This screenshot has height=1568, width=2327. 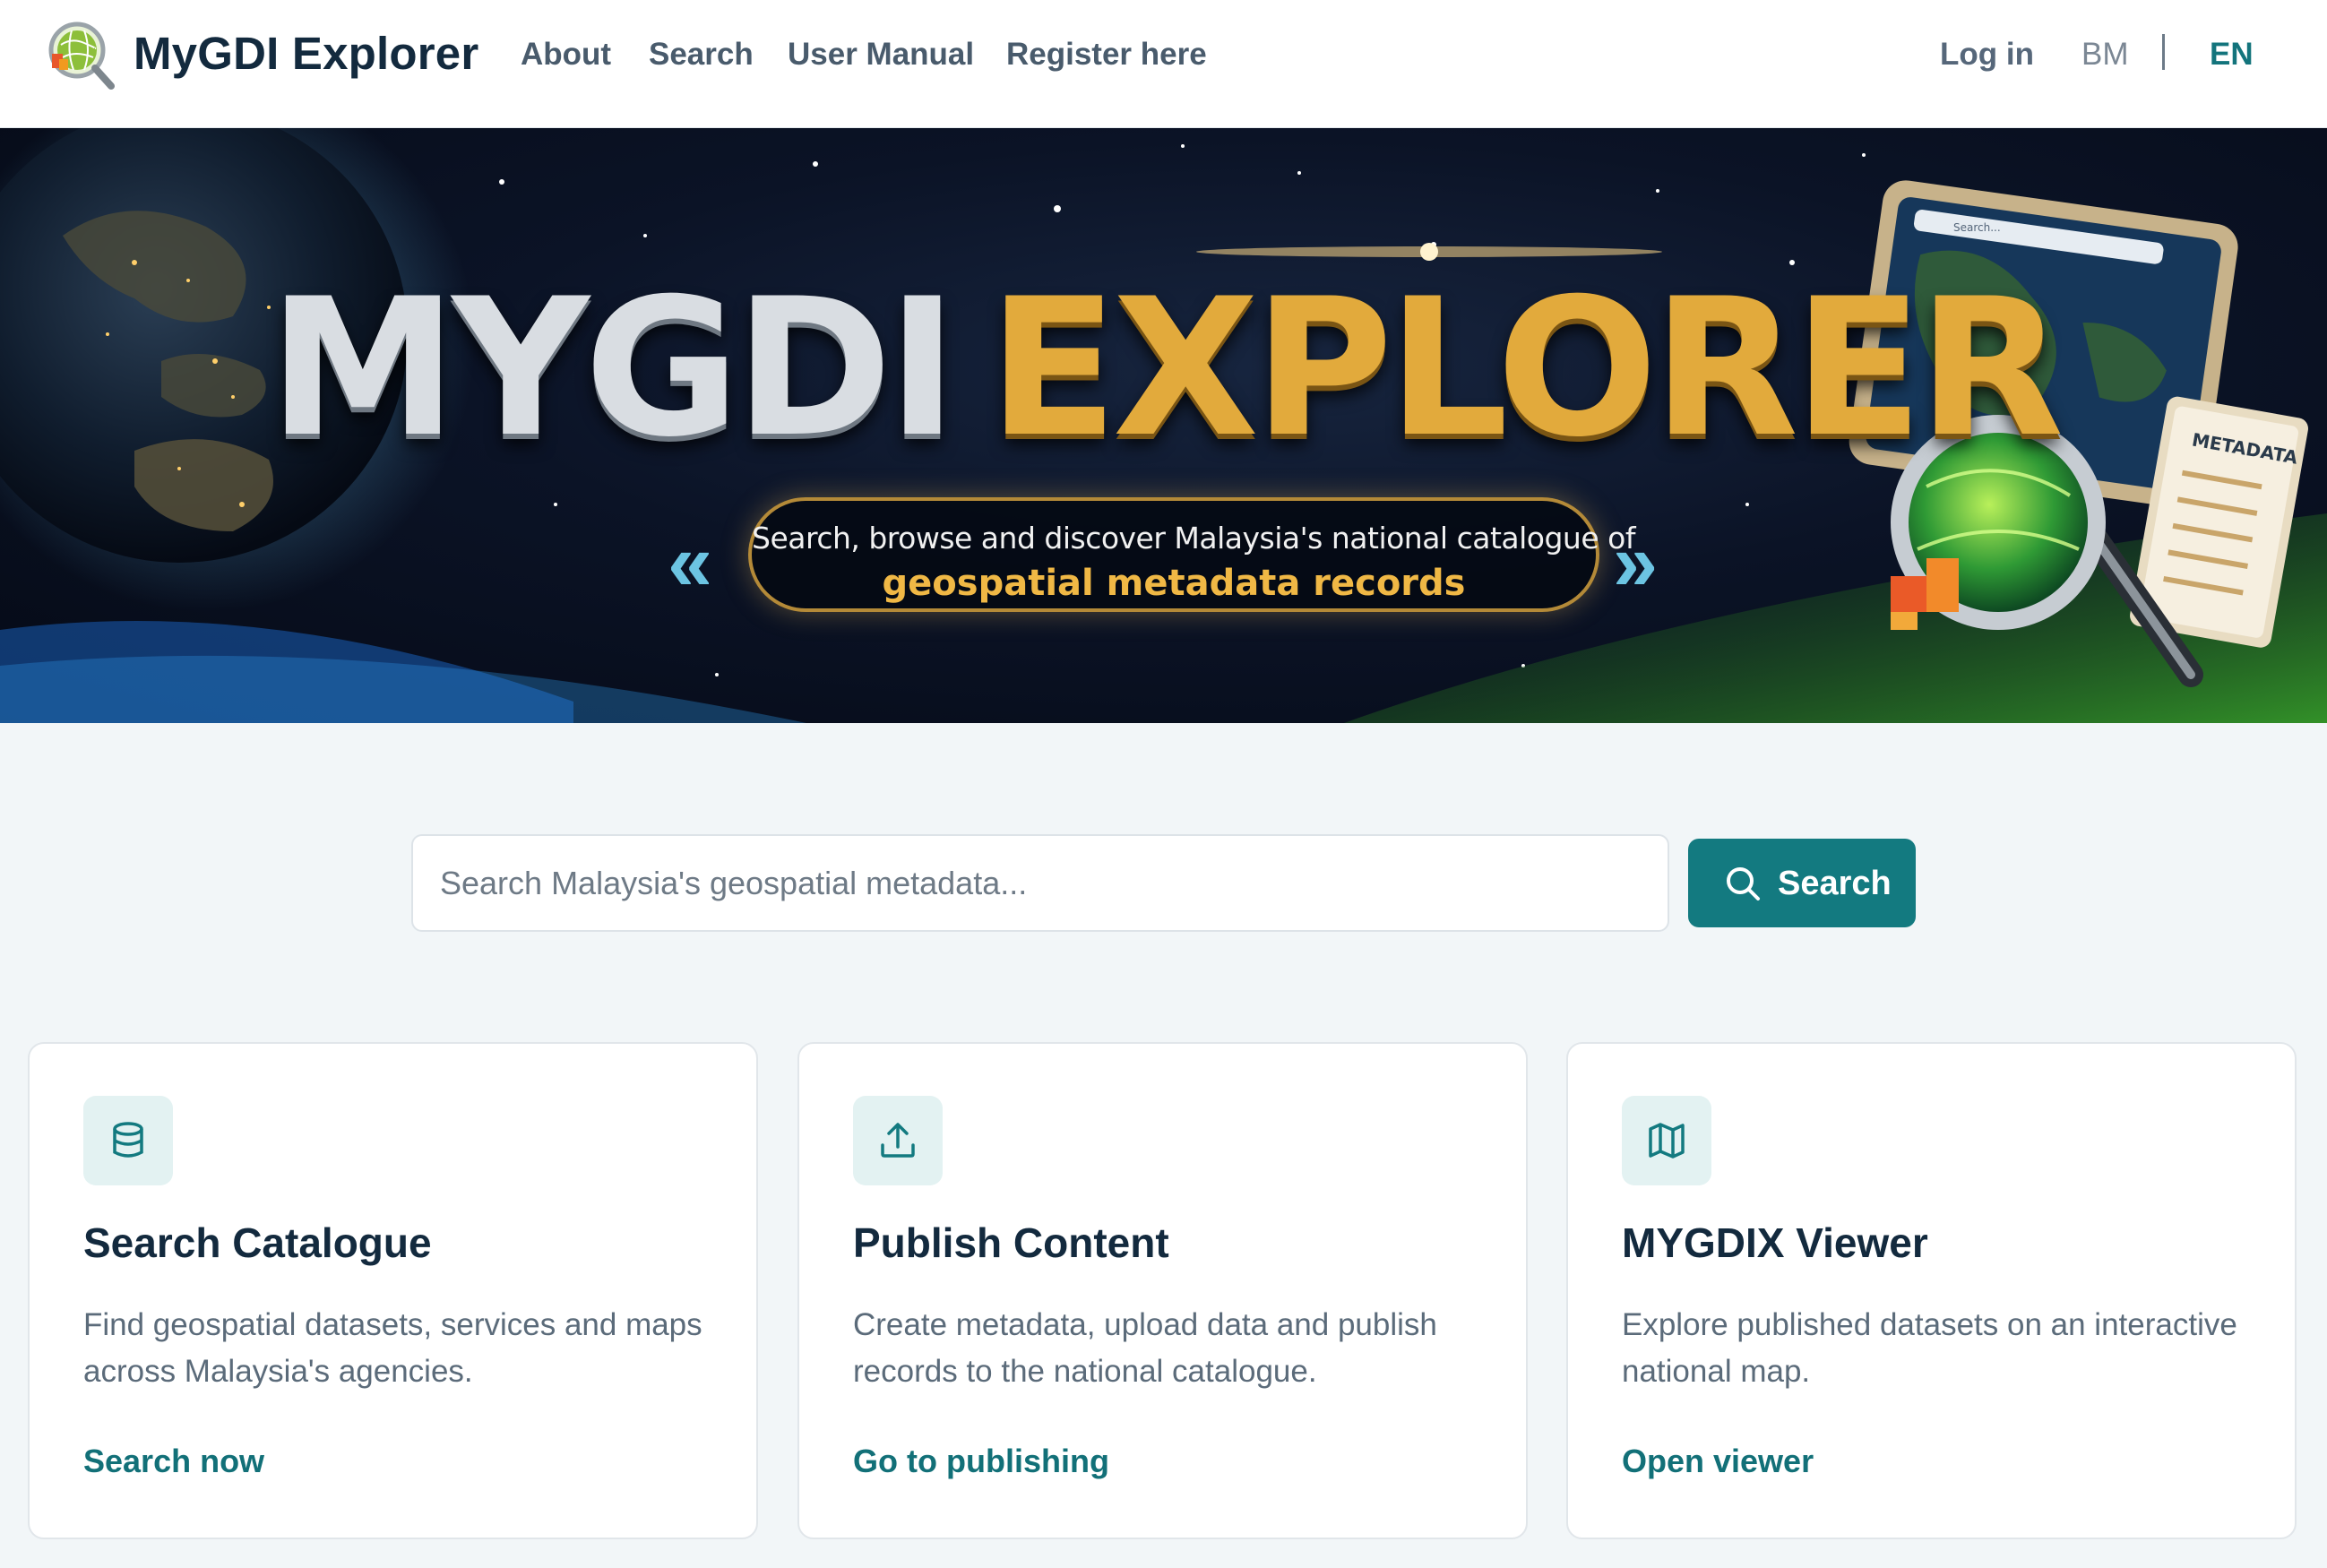 I want to click on hero-title-part2: EXPLORER, so click(x=1525, y=367).